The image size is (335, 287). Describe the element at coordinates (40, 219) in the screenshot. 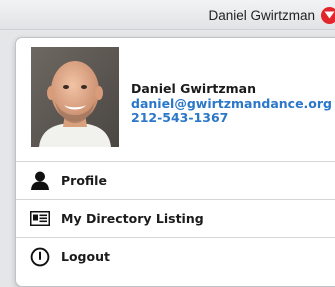

I see `id-card-icon` at that location.